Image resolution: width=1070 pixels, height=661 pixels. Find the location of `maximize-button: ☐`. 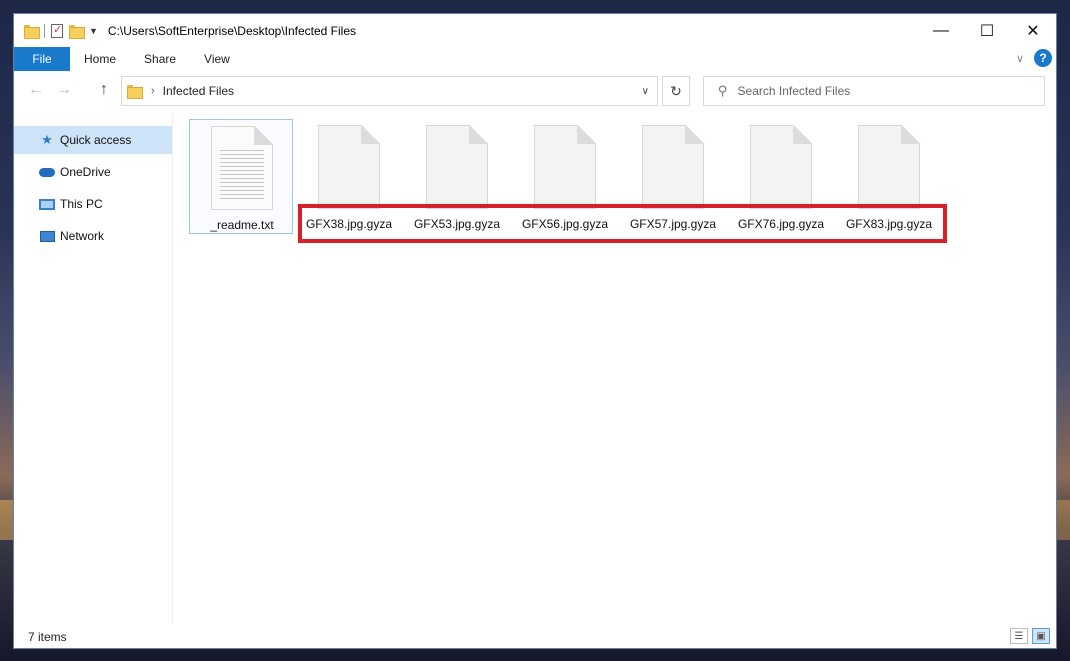

maximize-button: ☐ is located at coordinates (987, 30).